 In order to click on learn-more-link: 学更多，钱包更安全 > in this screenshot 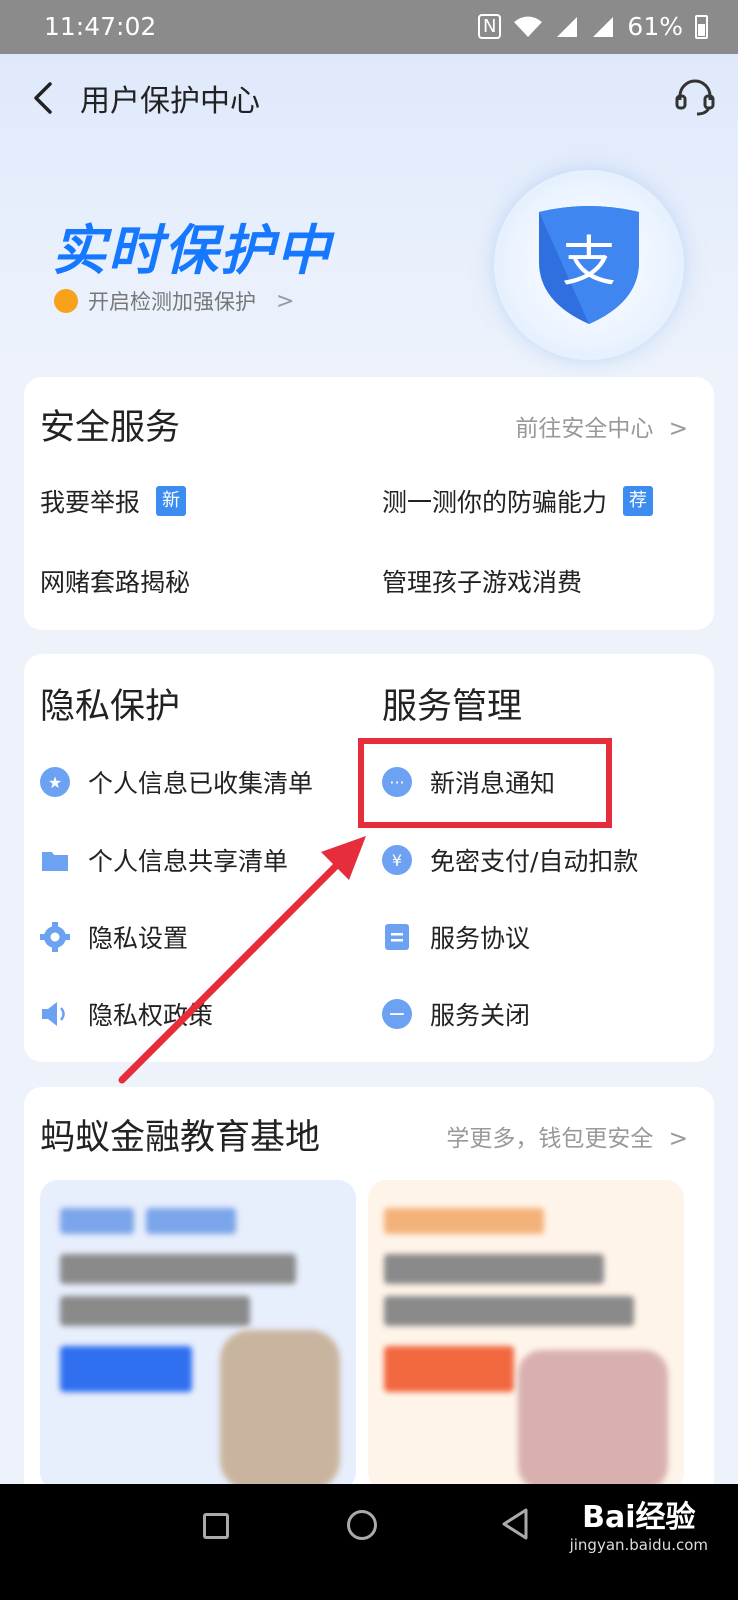, I will do `click(567, 1136)`.